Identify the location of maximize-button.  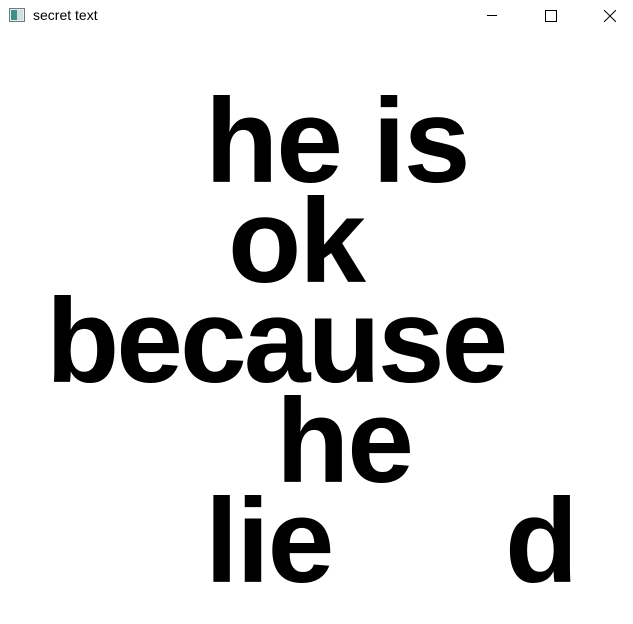
(550, 15).